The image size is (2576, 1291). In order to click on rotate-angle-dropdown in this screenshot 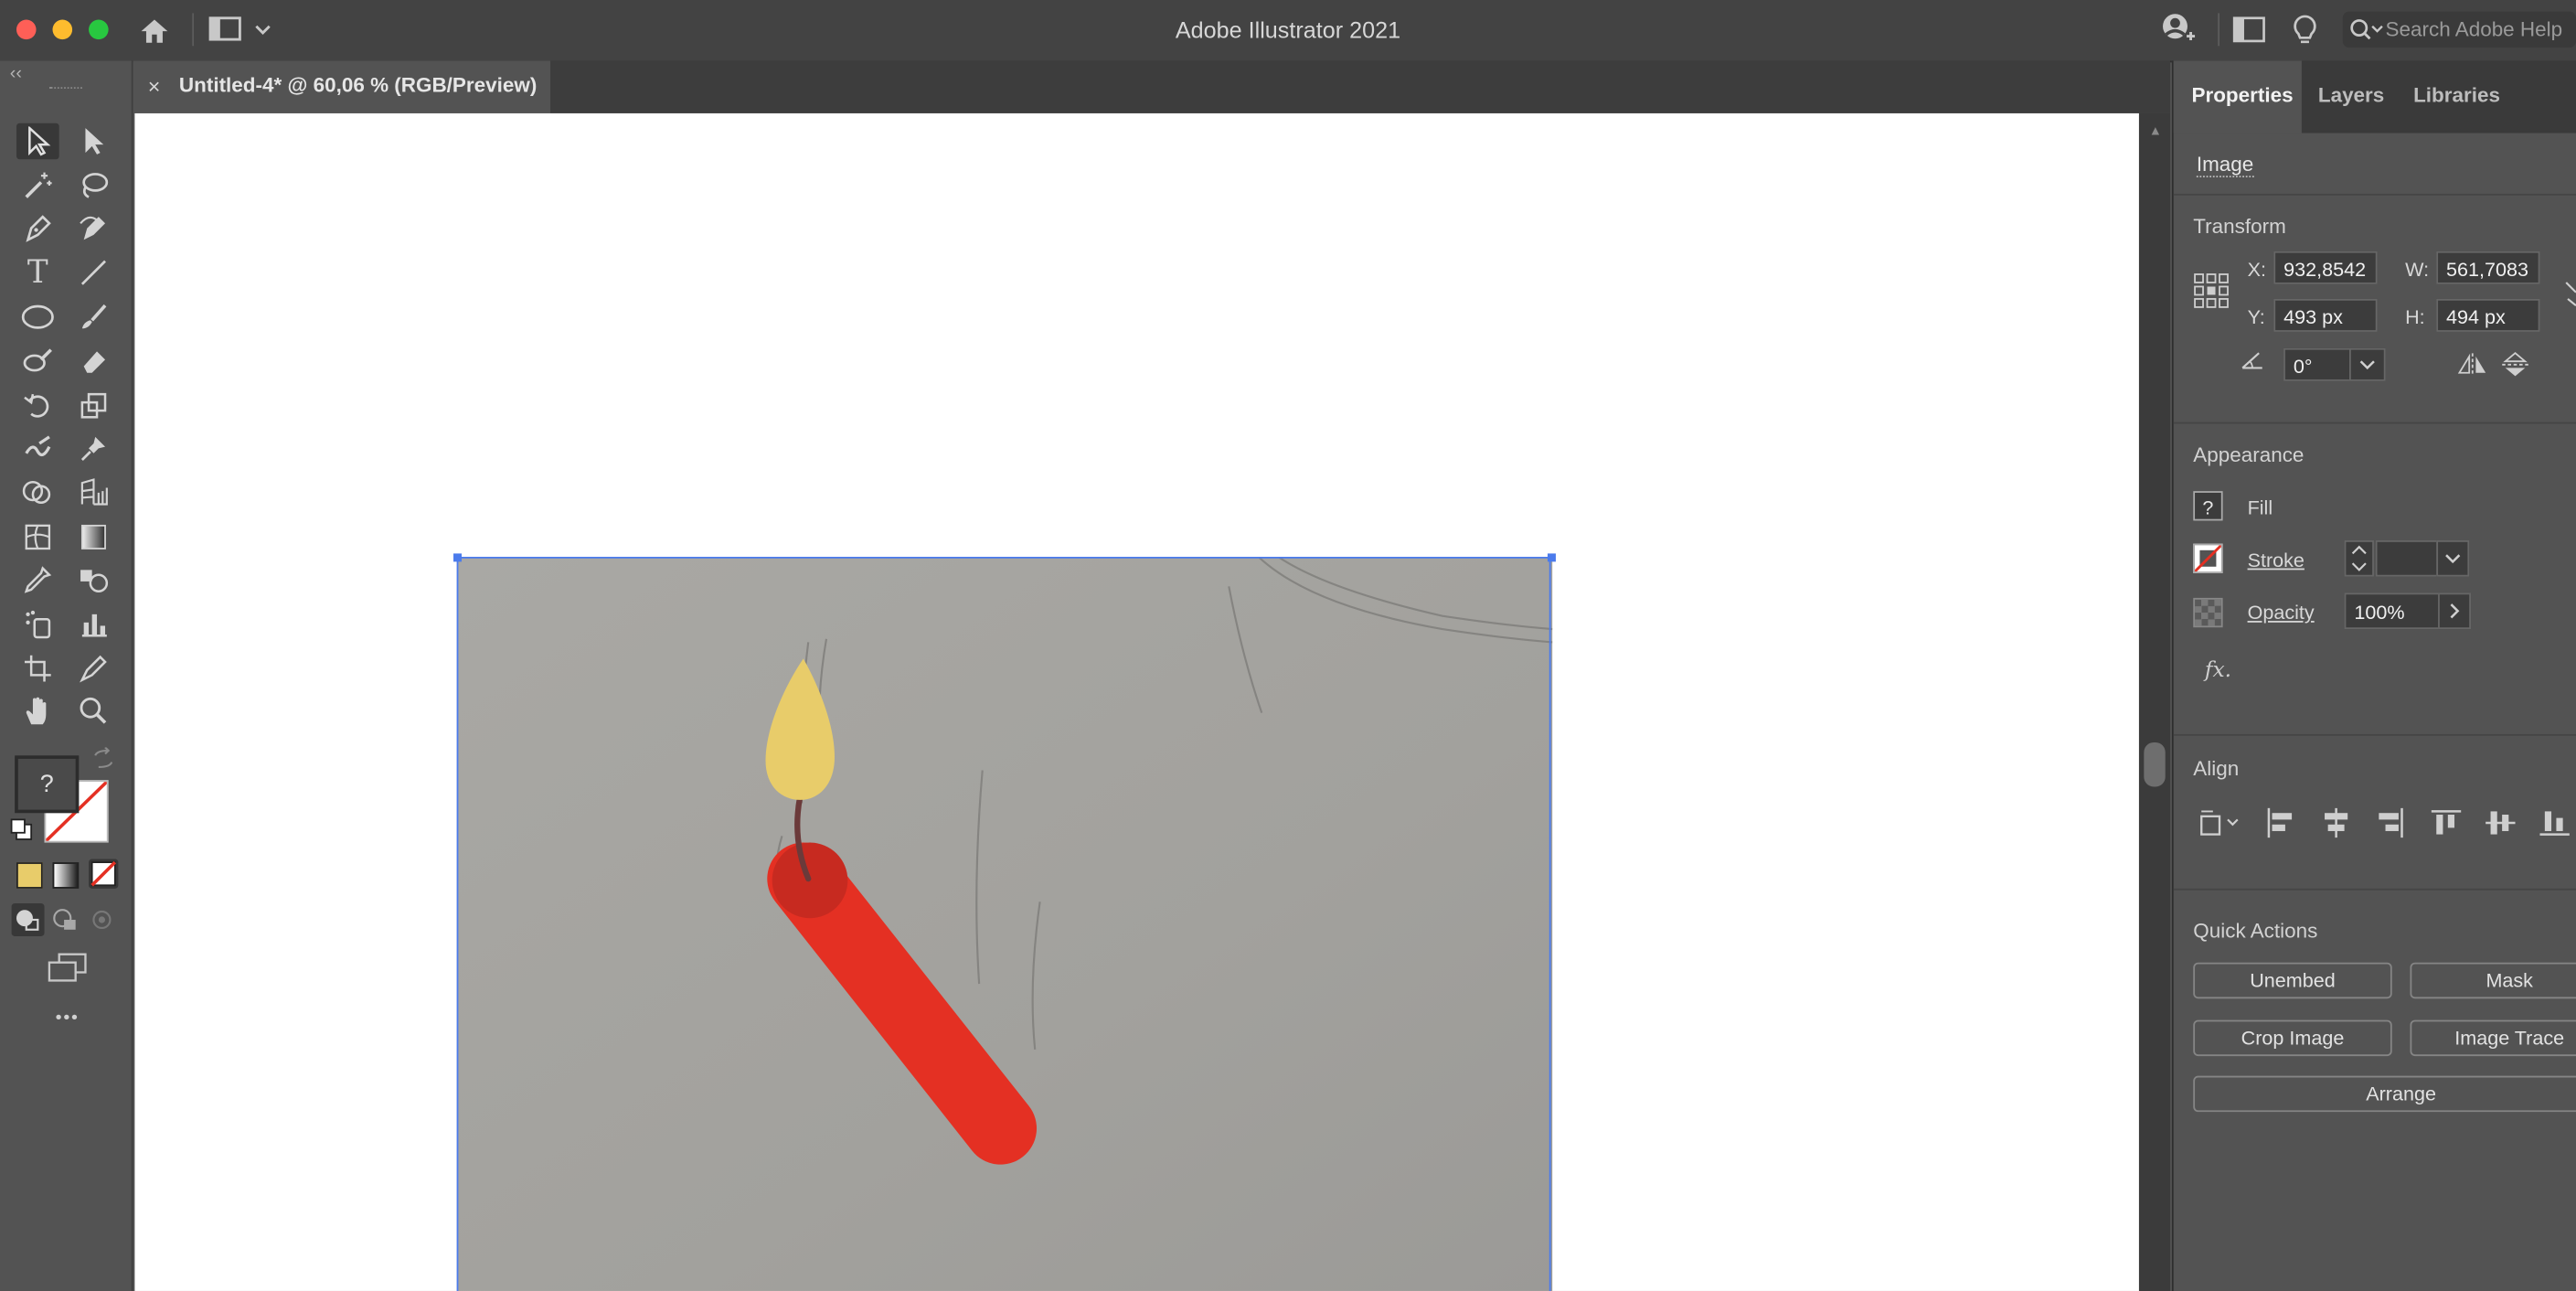, I will do `click(2367, 364)`.